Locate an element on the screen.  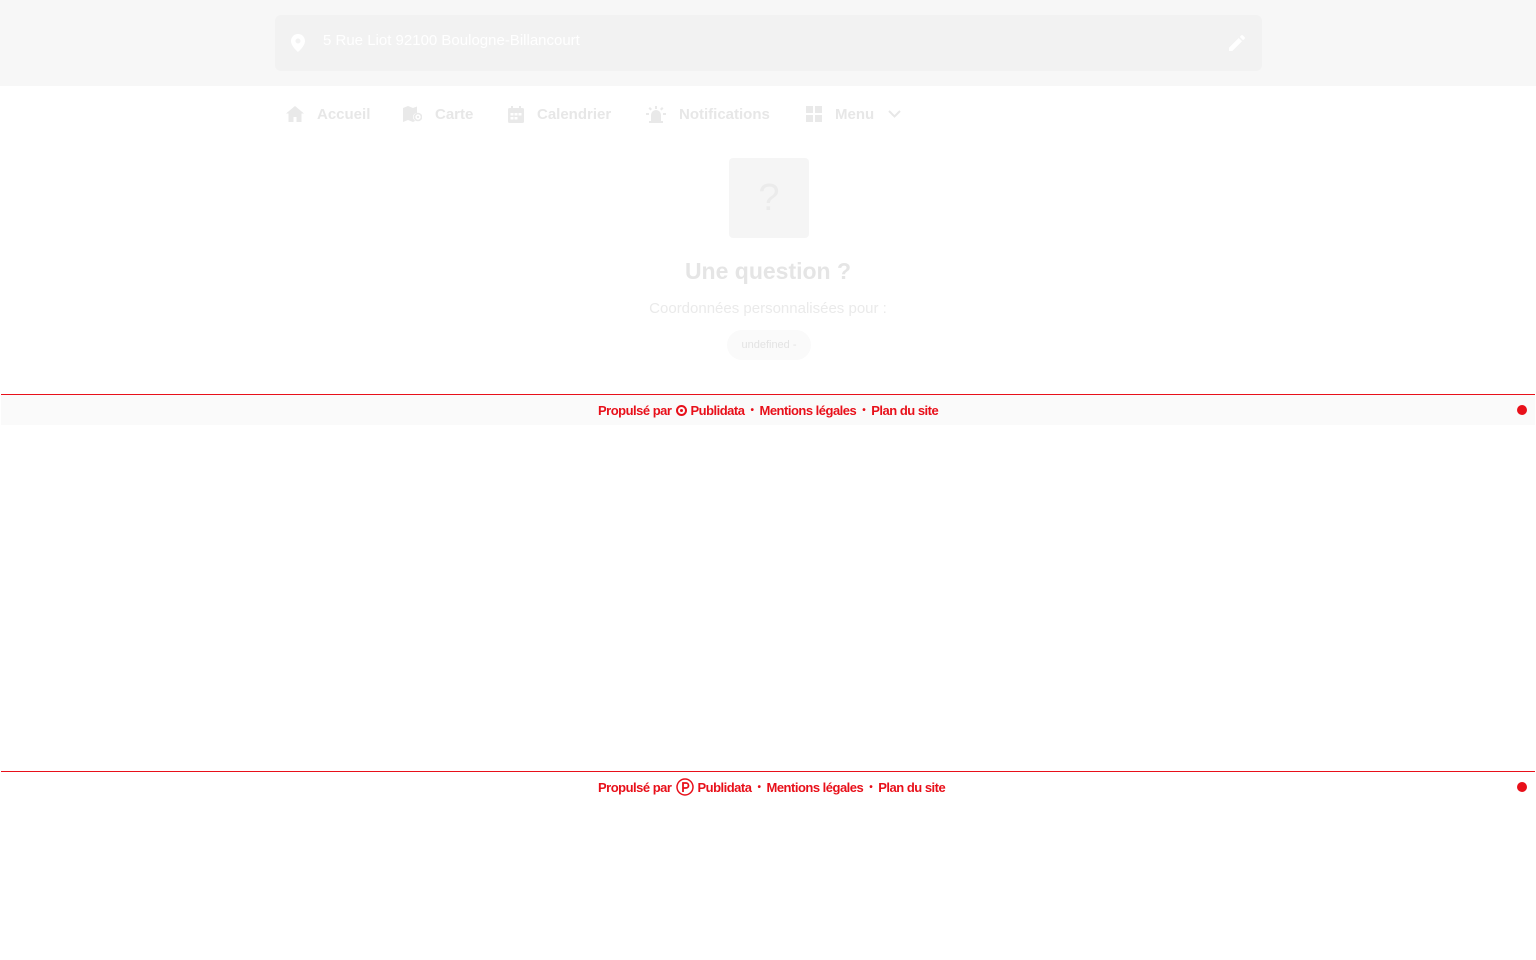
question-glyph: ? is located at coordinates (769, 197).